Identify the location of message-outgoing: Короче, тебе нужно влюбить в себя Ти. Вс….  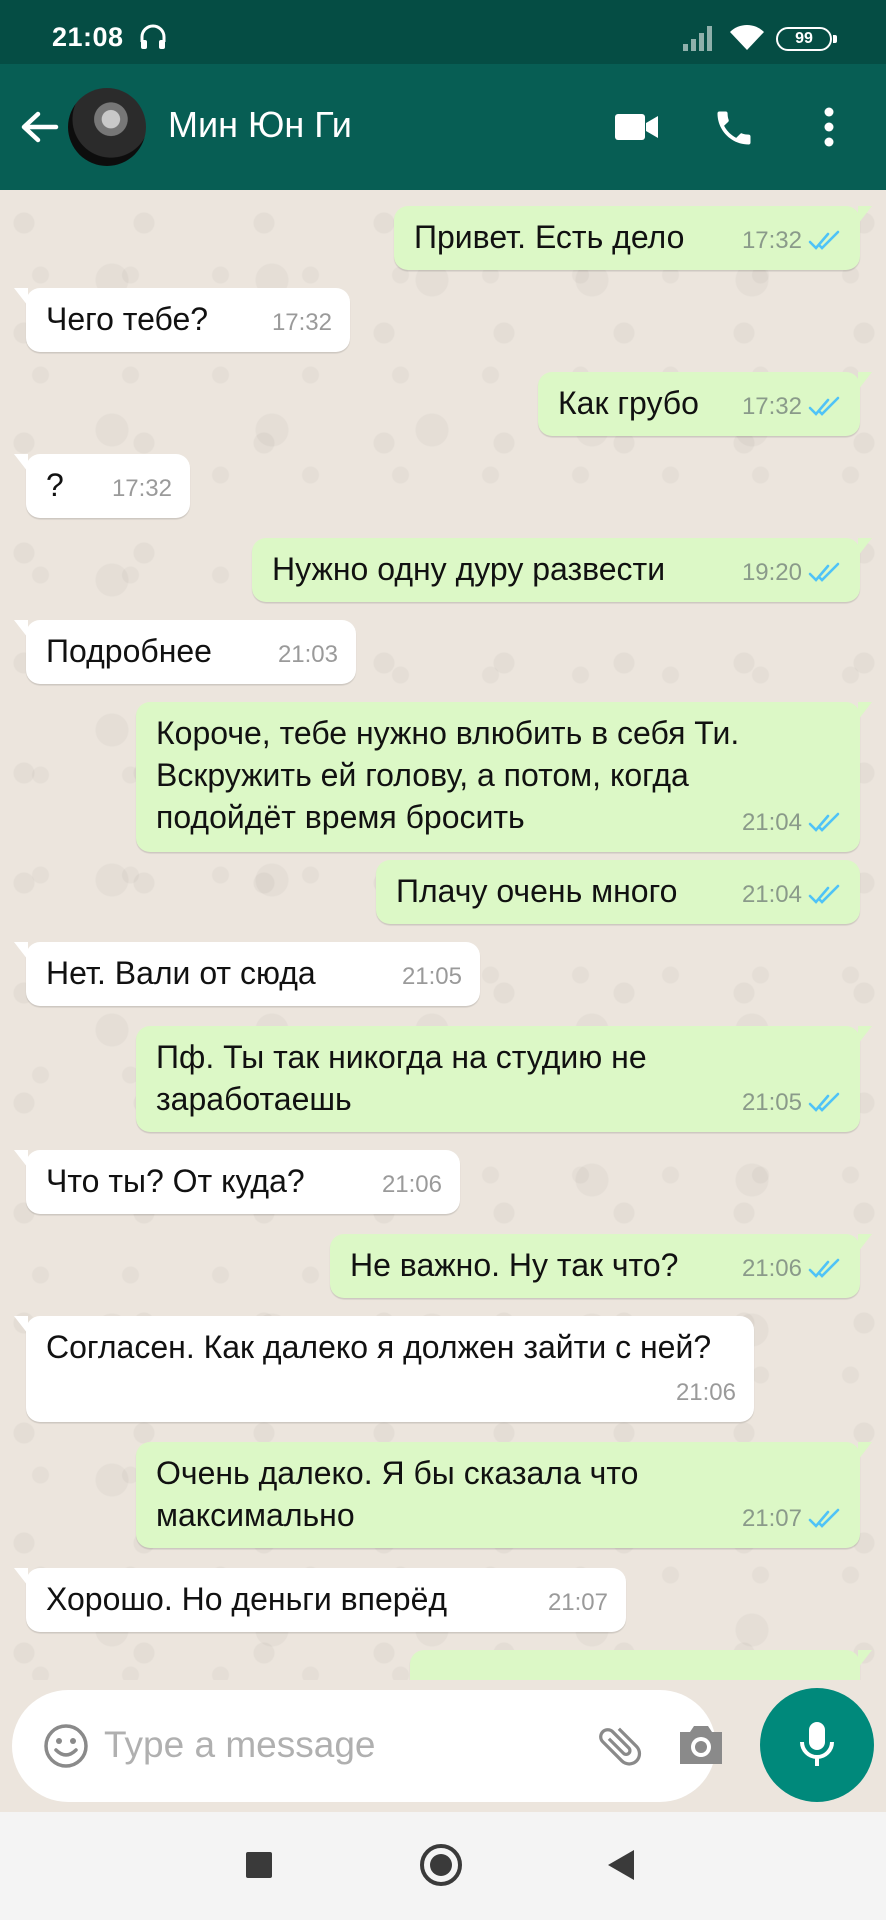
(504, 777).